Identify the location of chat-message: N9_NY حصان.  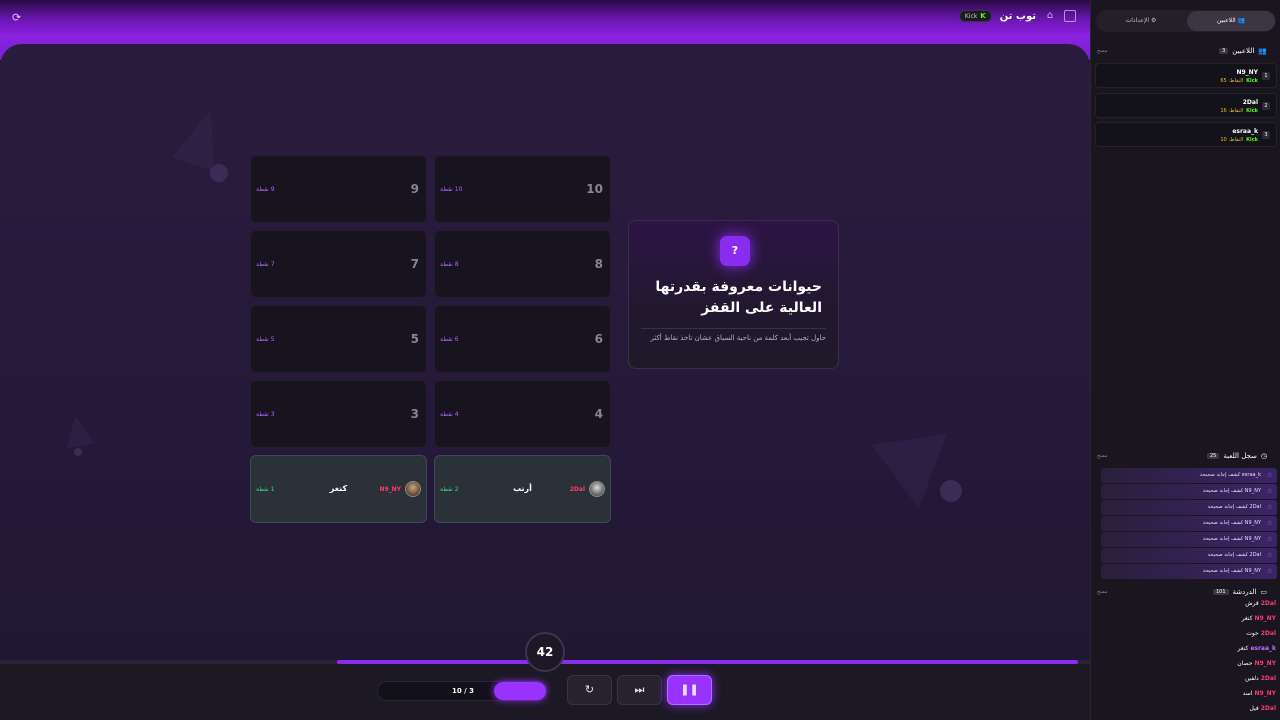
(1256, 663).